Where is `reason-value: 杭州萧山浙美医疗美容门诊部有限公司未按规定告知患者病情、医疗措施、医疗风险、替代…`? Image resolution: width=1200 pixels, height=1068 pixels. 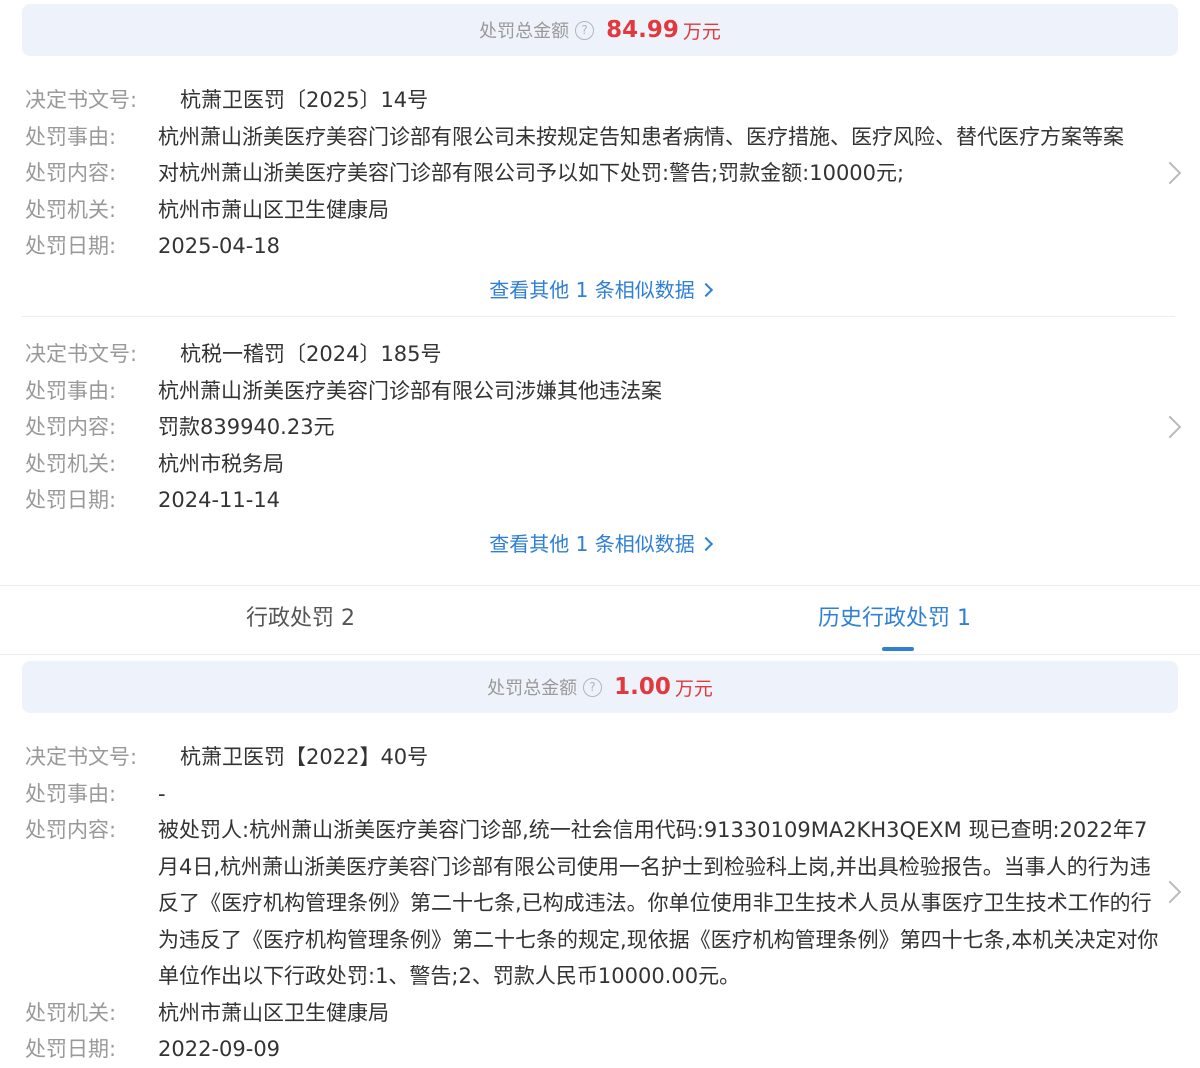 reason-value: 杭州萧山浙美医疗美容门诊部有限公司未按规定告知患者病情、医疗措施、医疗风险、替代… is located at coordinates (641, 136).